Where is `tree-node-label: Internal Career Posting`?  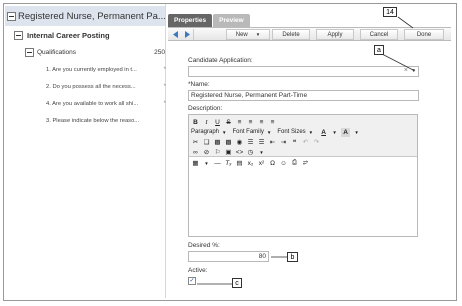 tree-node-label: Internal Career Posting is located at coordinates (68, 35).